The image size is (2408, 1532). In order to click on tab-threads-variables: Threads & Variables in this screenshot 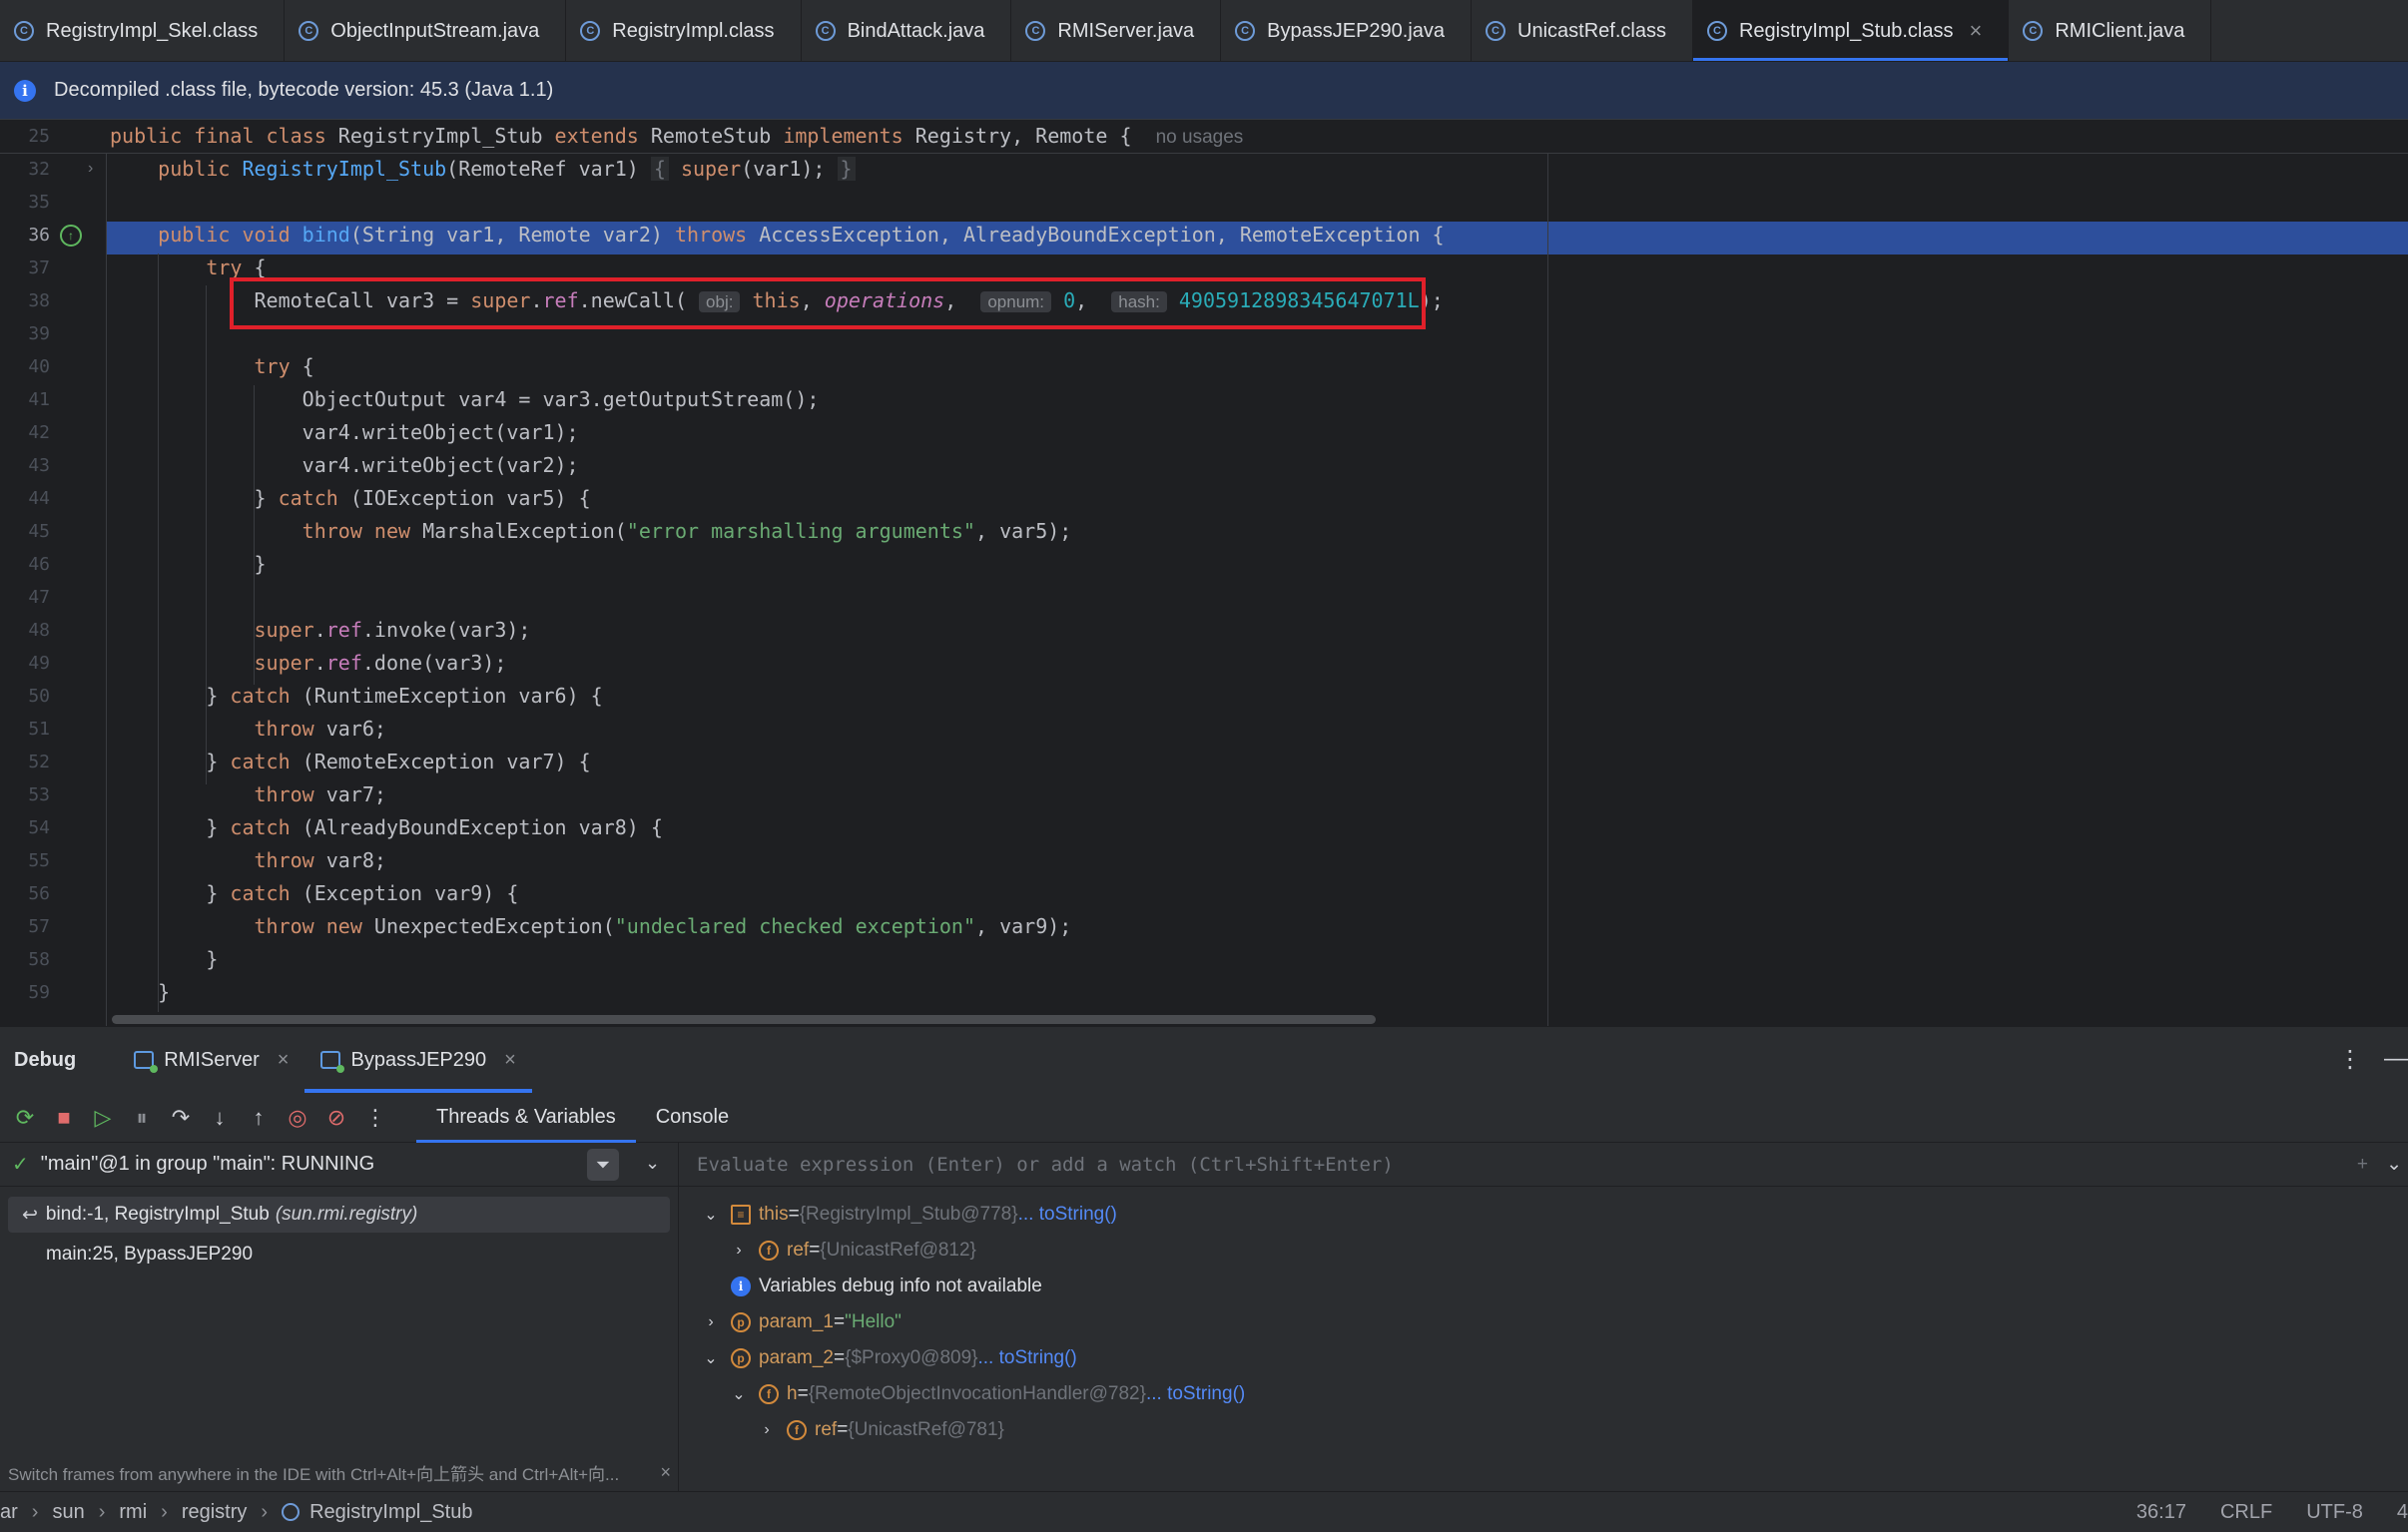, I will do `click(526, 1118)`.